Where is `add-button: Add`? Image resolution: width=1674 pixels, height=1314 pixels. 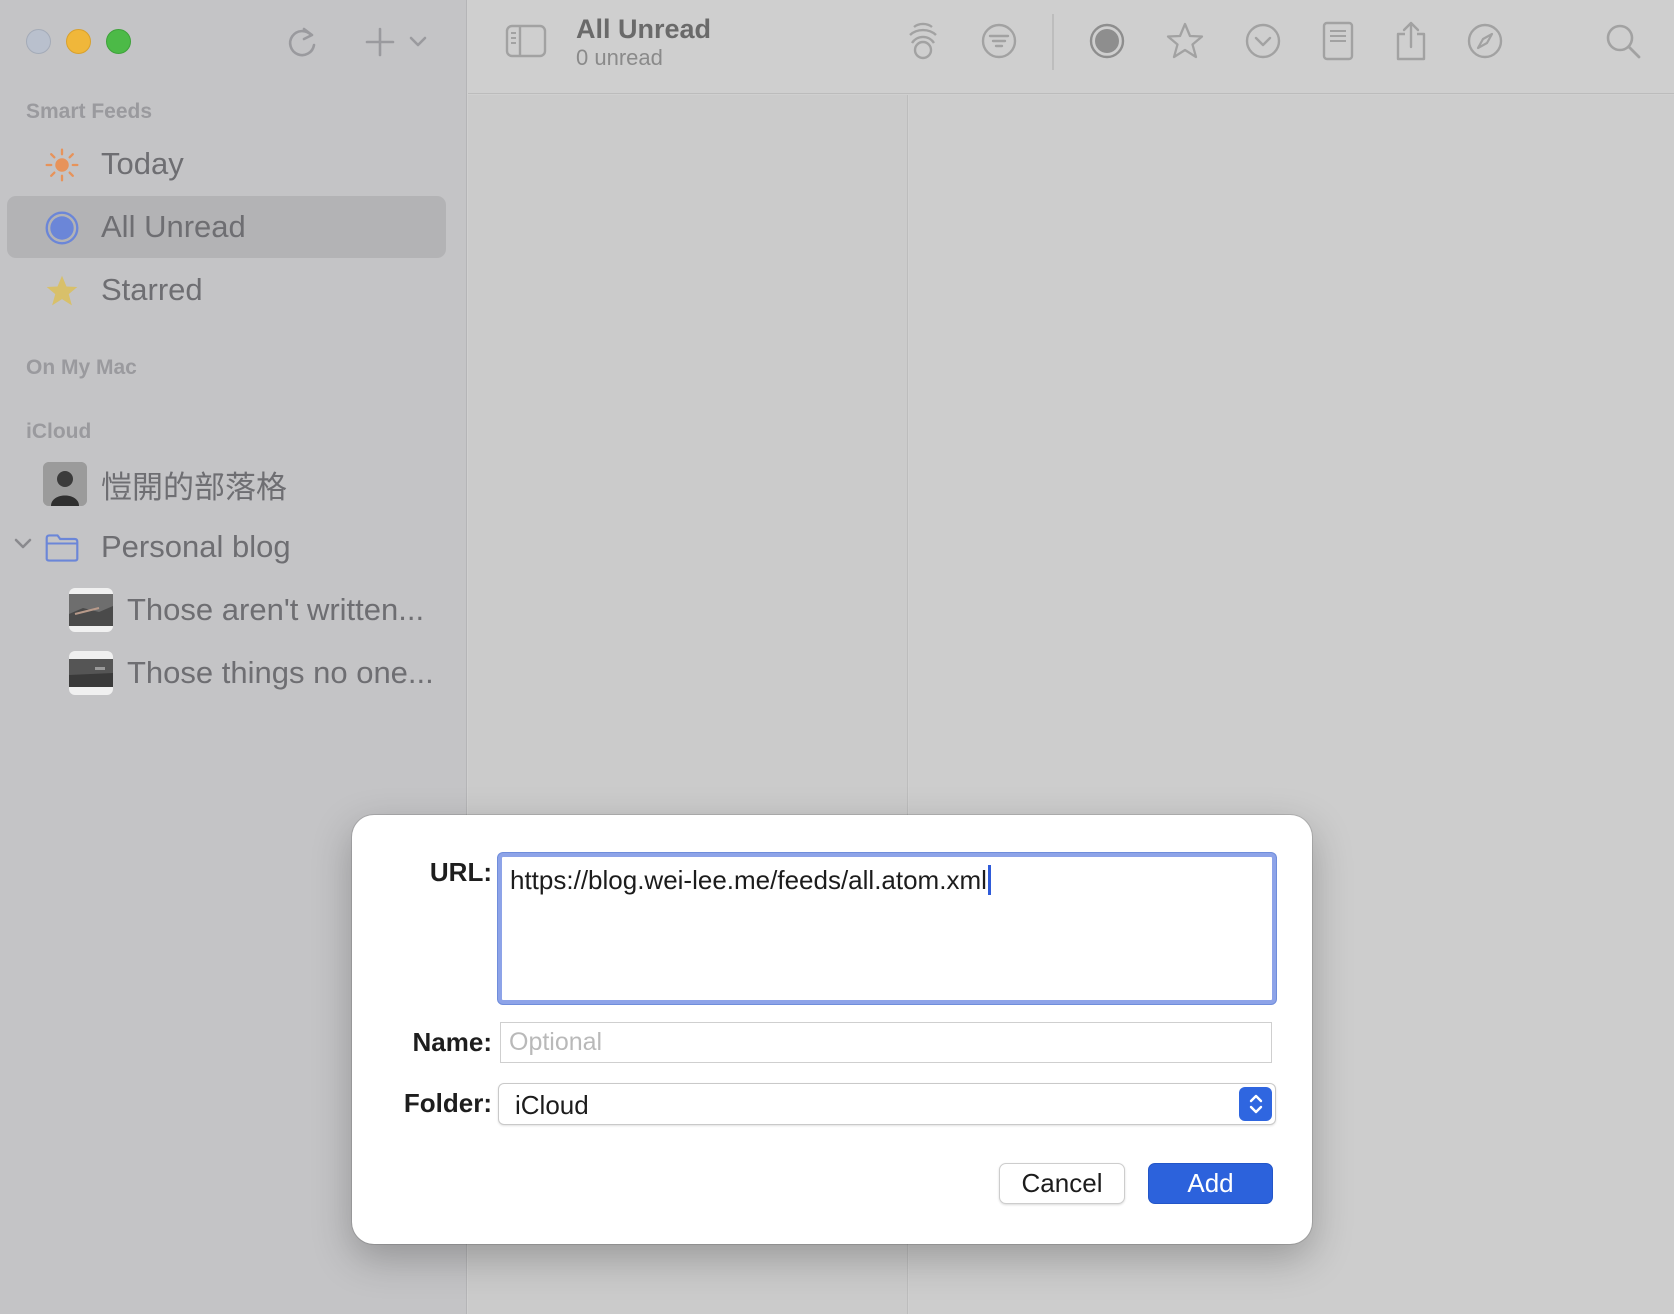 add-button: Add is located at coordinates (1210, 1183).